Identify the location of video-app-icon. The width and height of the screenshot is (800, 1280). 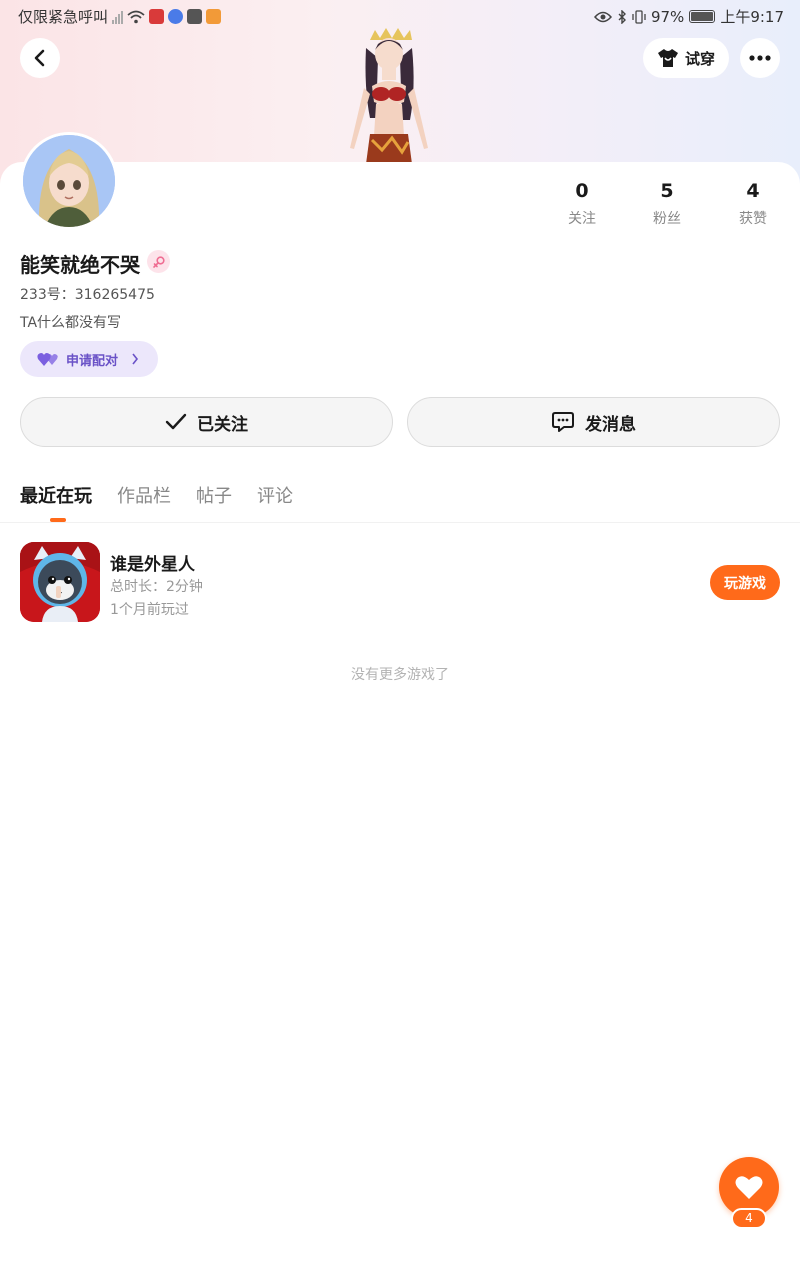
(214, 16).